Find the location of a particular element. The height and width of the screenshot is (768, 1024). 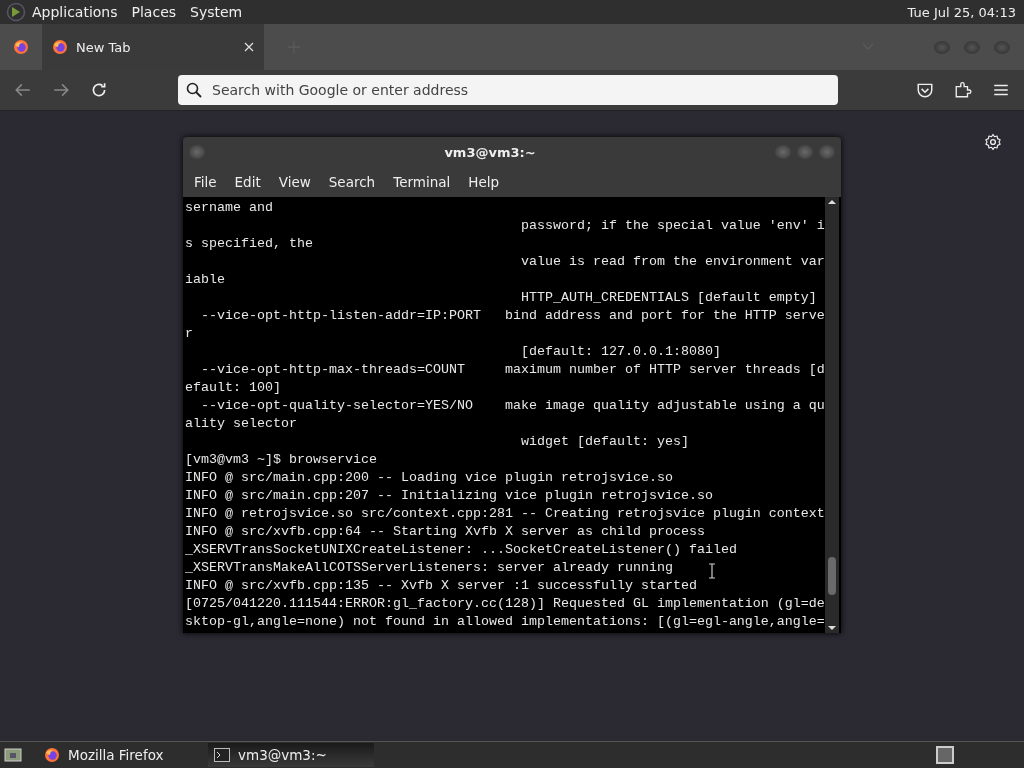

terminal-line: efault: 100] is located at coordinates (233, 388).